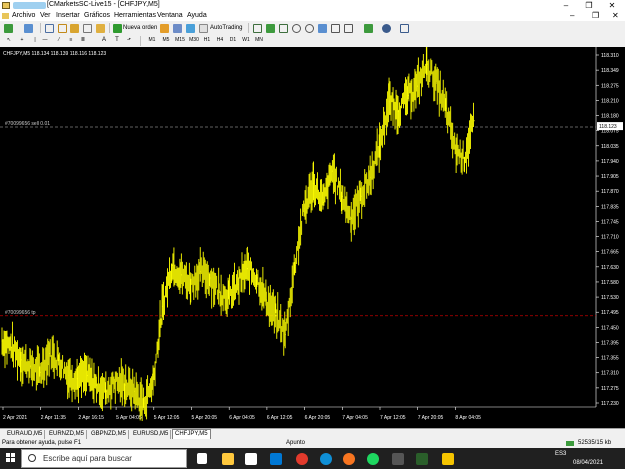 This screenshot has width=625, height=469. I want to click on taskbar-search-box: Escribe aquí para buscar, so click(104, 458).